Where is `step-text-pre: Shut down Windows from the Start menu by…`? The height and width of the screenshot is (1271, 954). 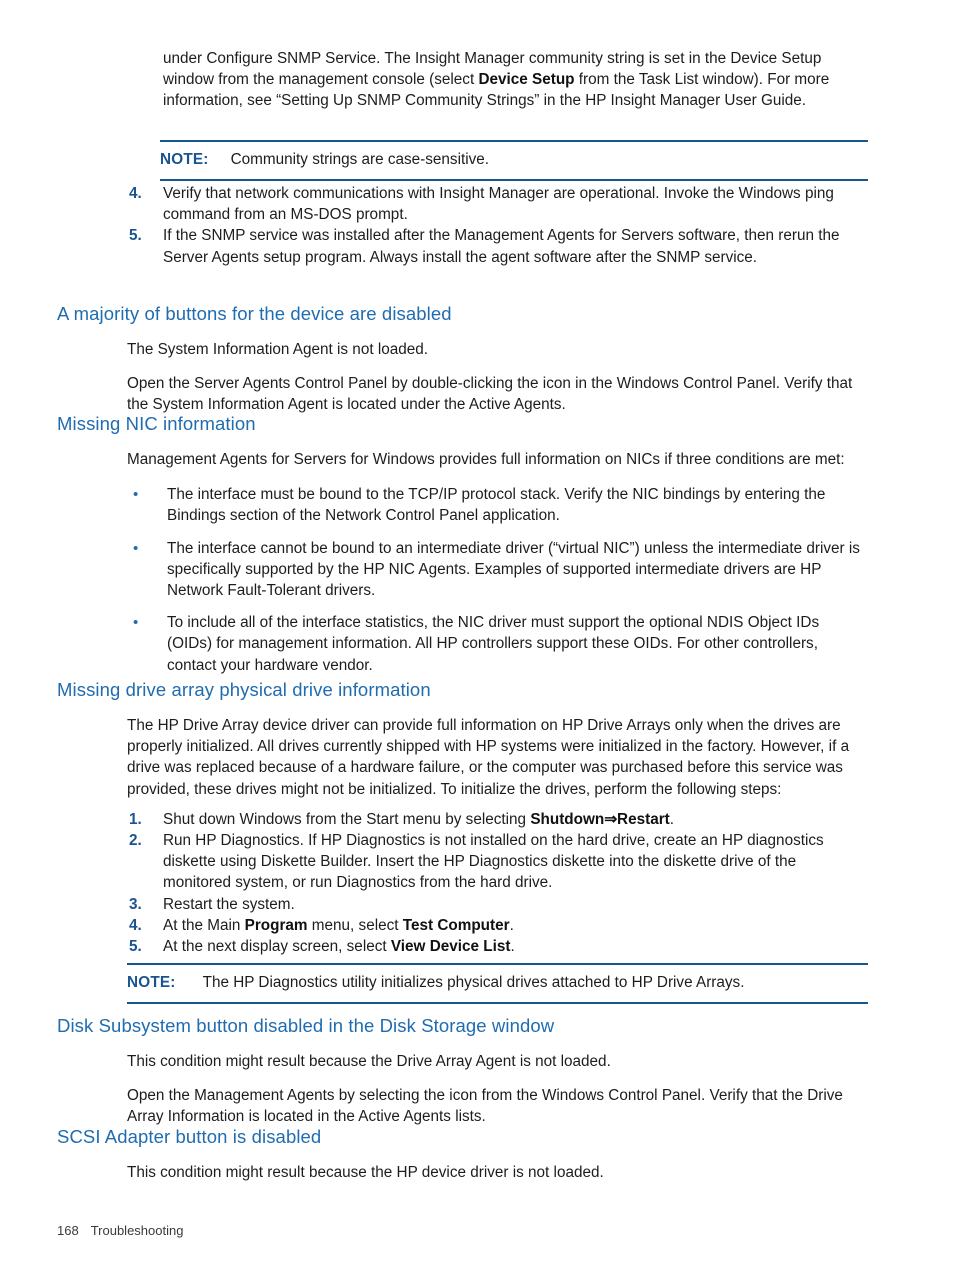
step-text-pre: Shut down Windows from the Start menu by… is located at coordinates (347, 819).